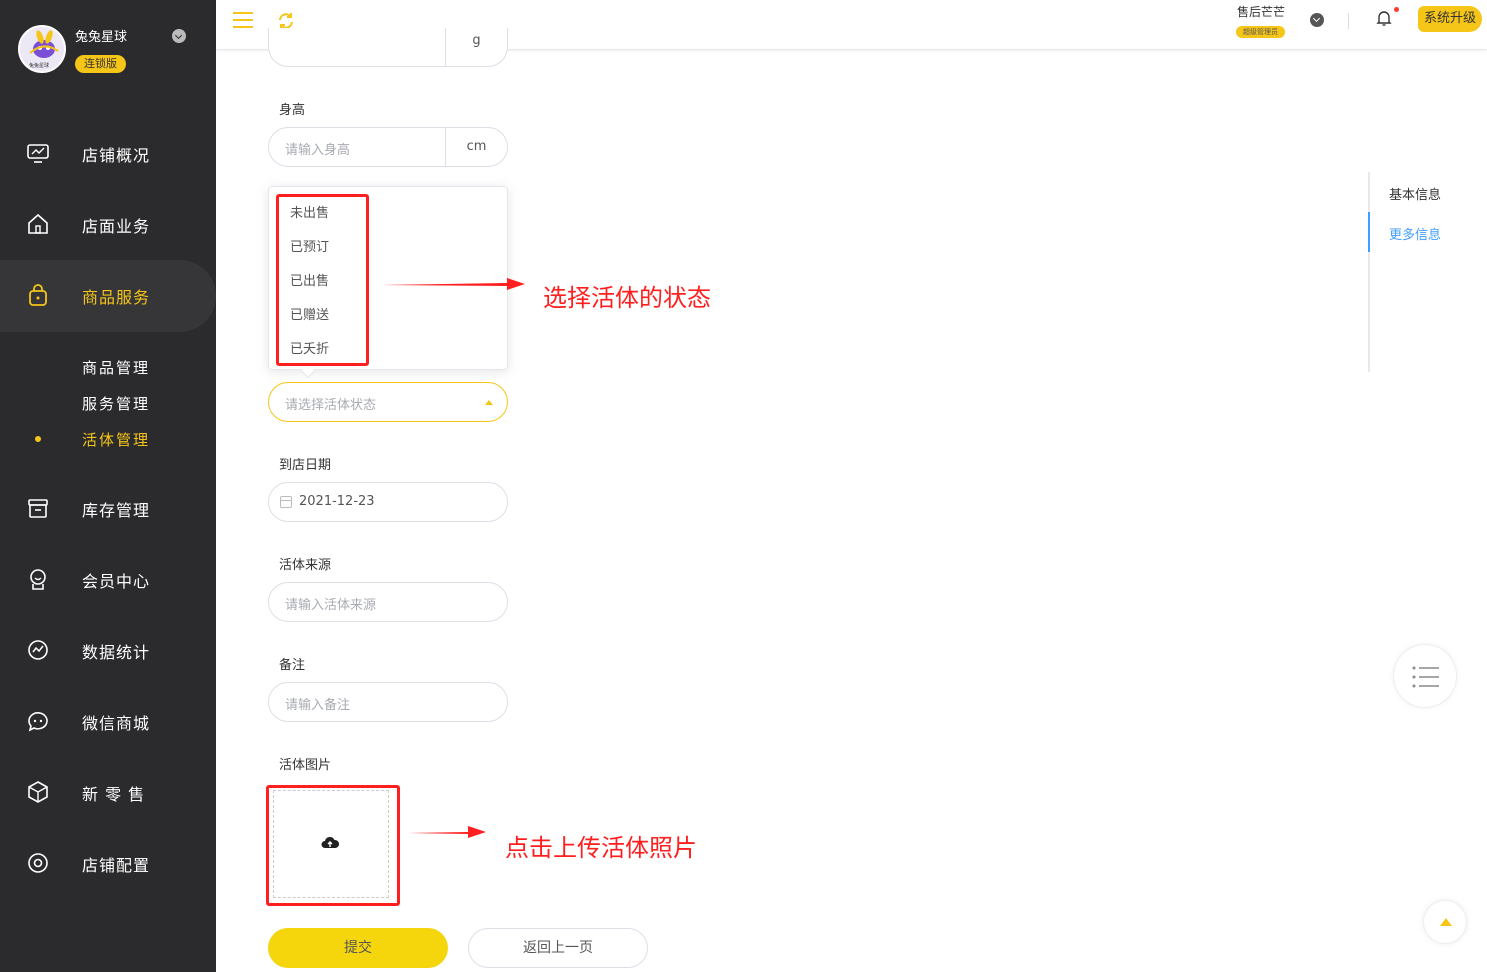  Describe the element at coordinates (318, 150) in the screenshot. I see `height-placeholder: 请输入身高` at that location.